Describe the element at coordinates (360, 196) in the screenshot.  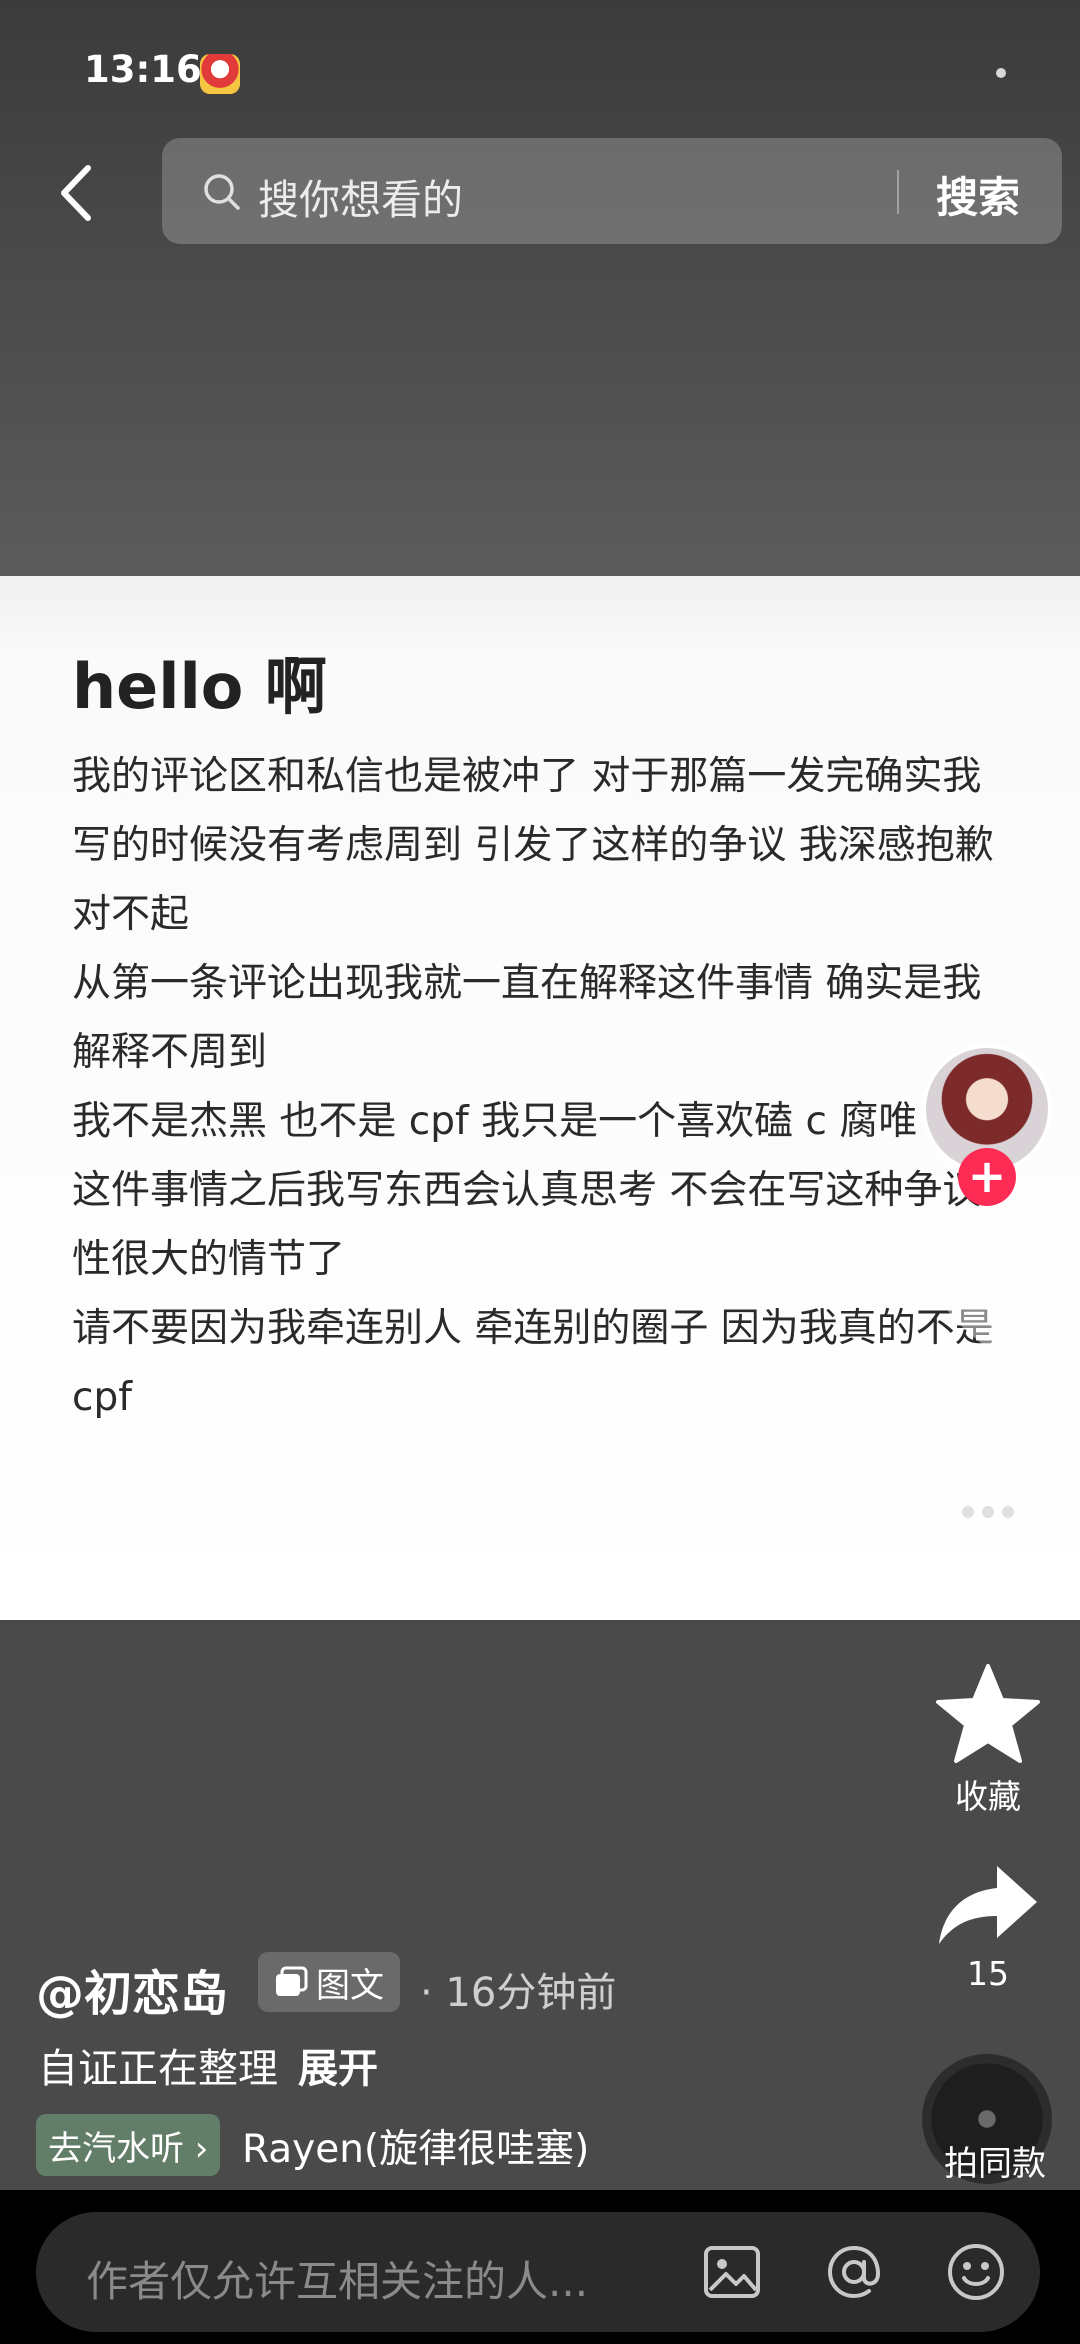
I see `search-input: 搜你想看的` at that location.